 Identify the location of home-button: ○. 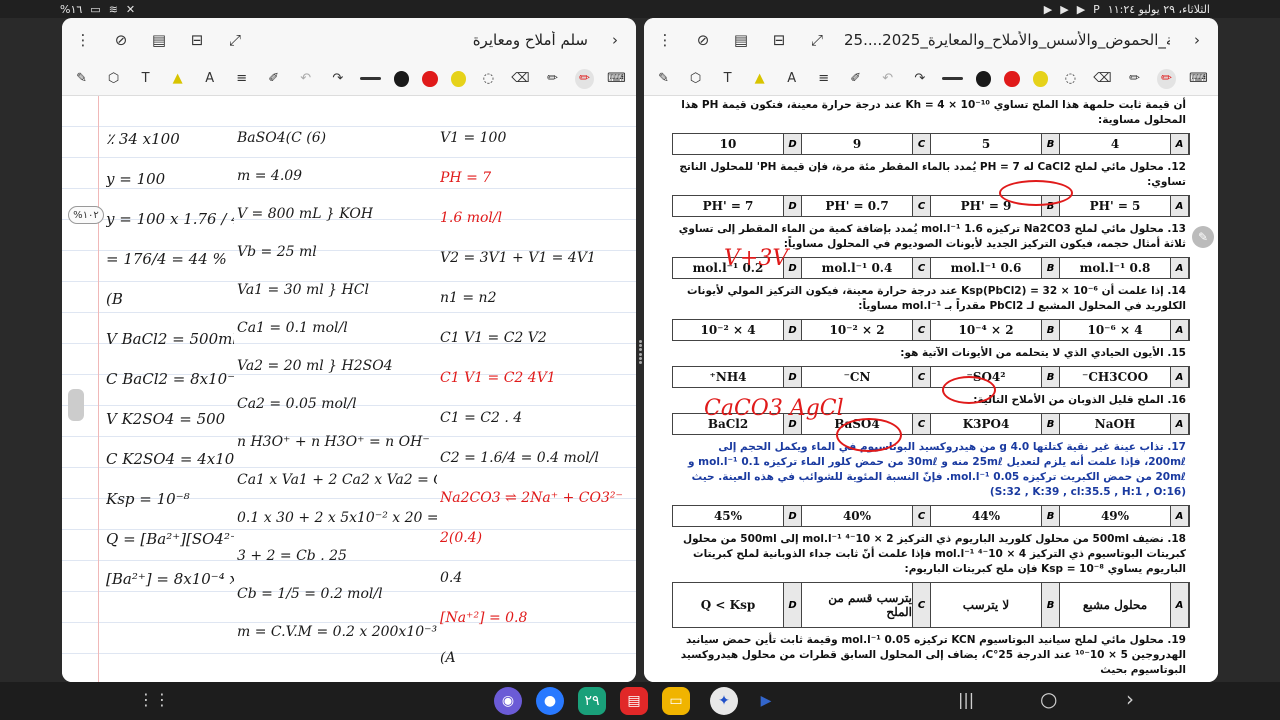
(1048, 699).